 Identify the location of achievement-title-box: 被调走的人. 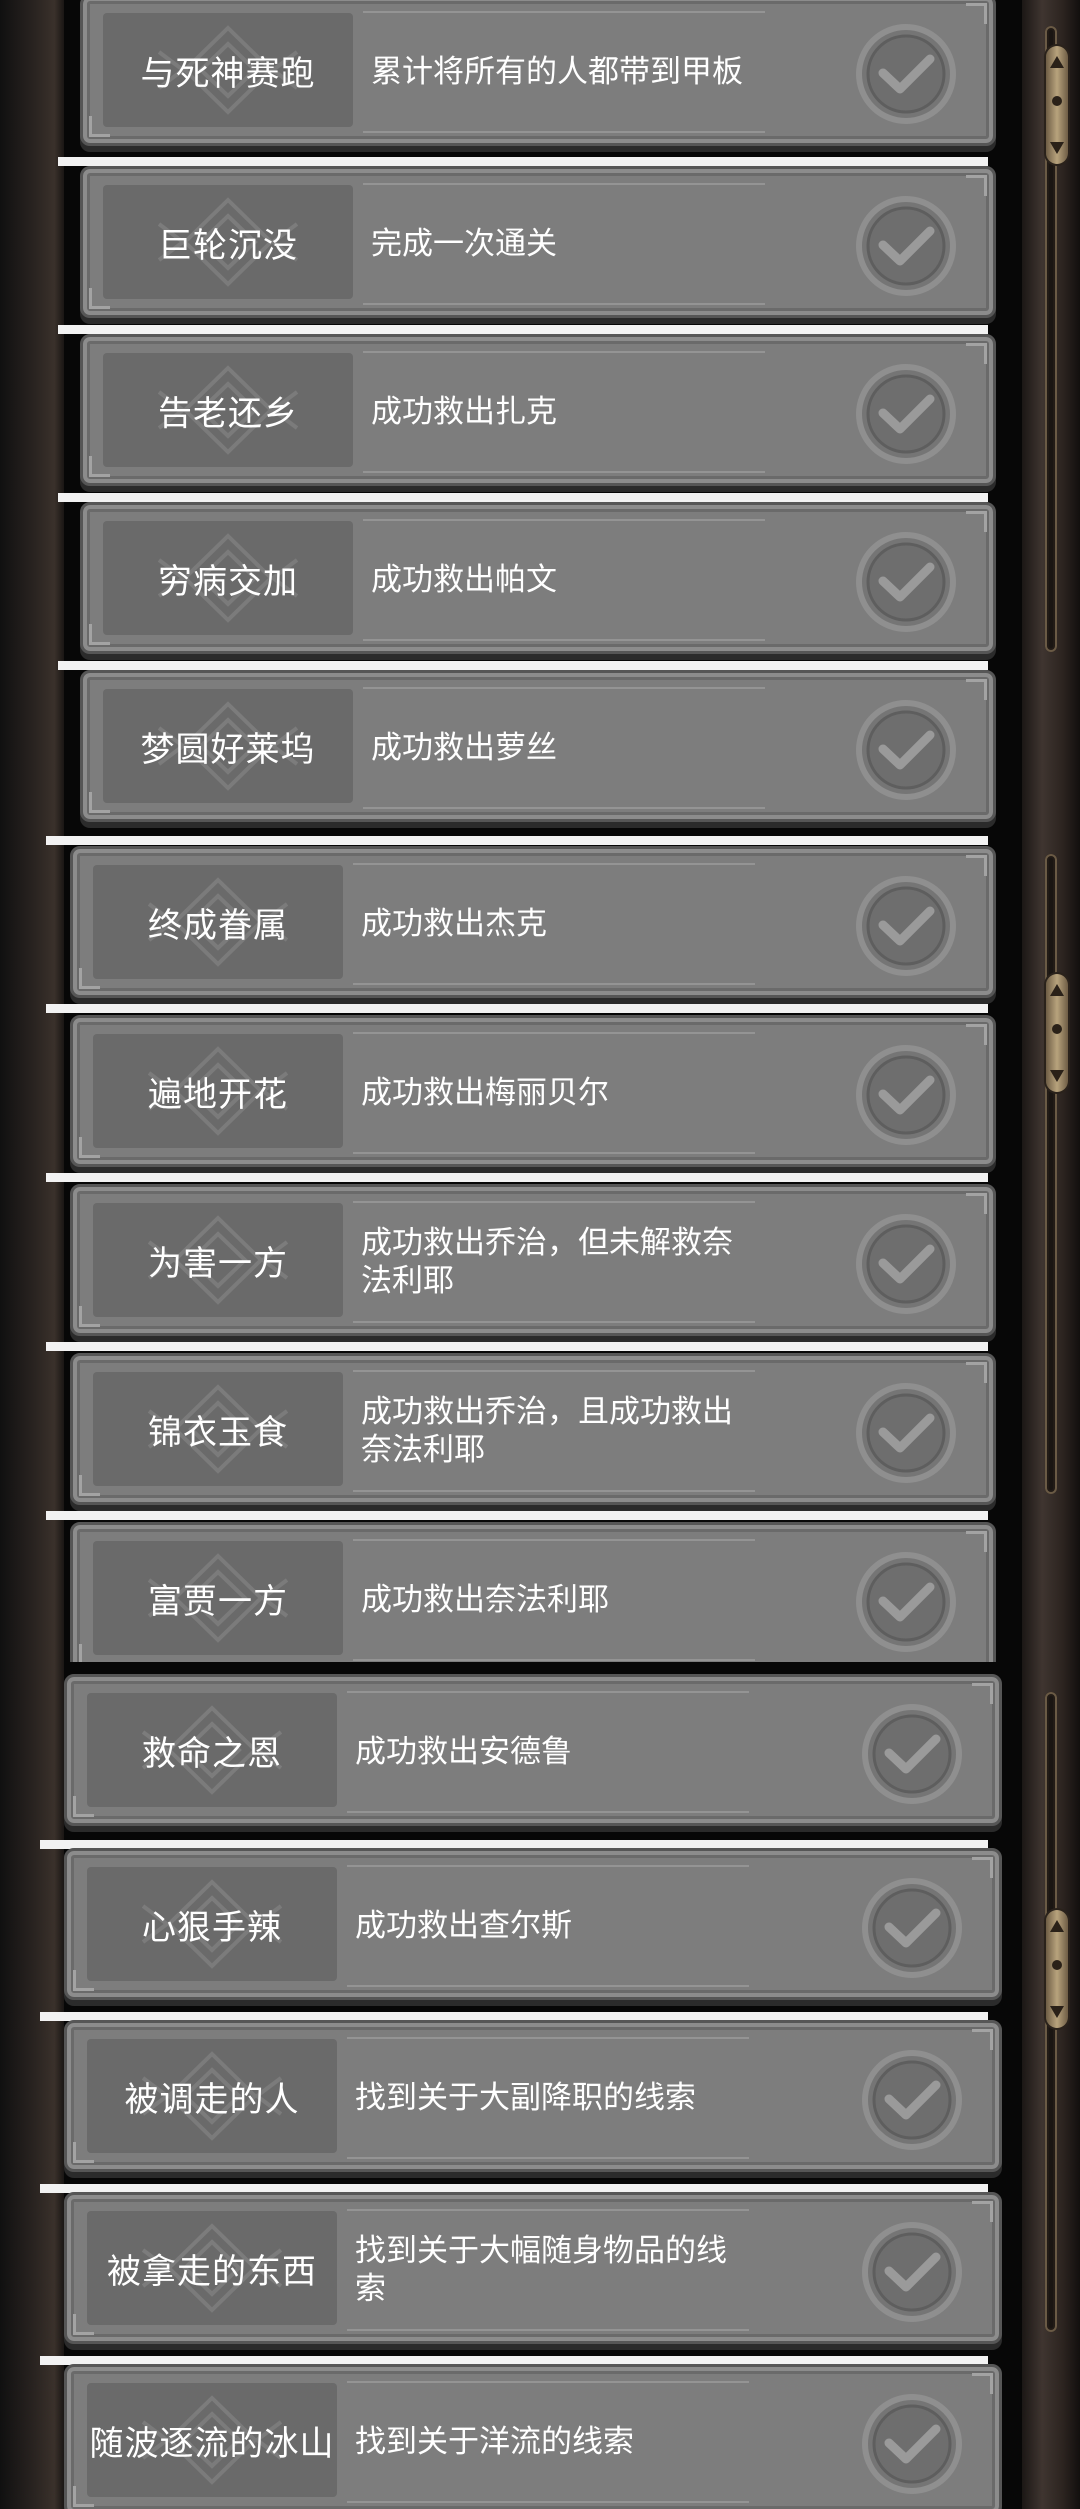
(212, 2096).